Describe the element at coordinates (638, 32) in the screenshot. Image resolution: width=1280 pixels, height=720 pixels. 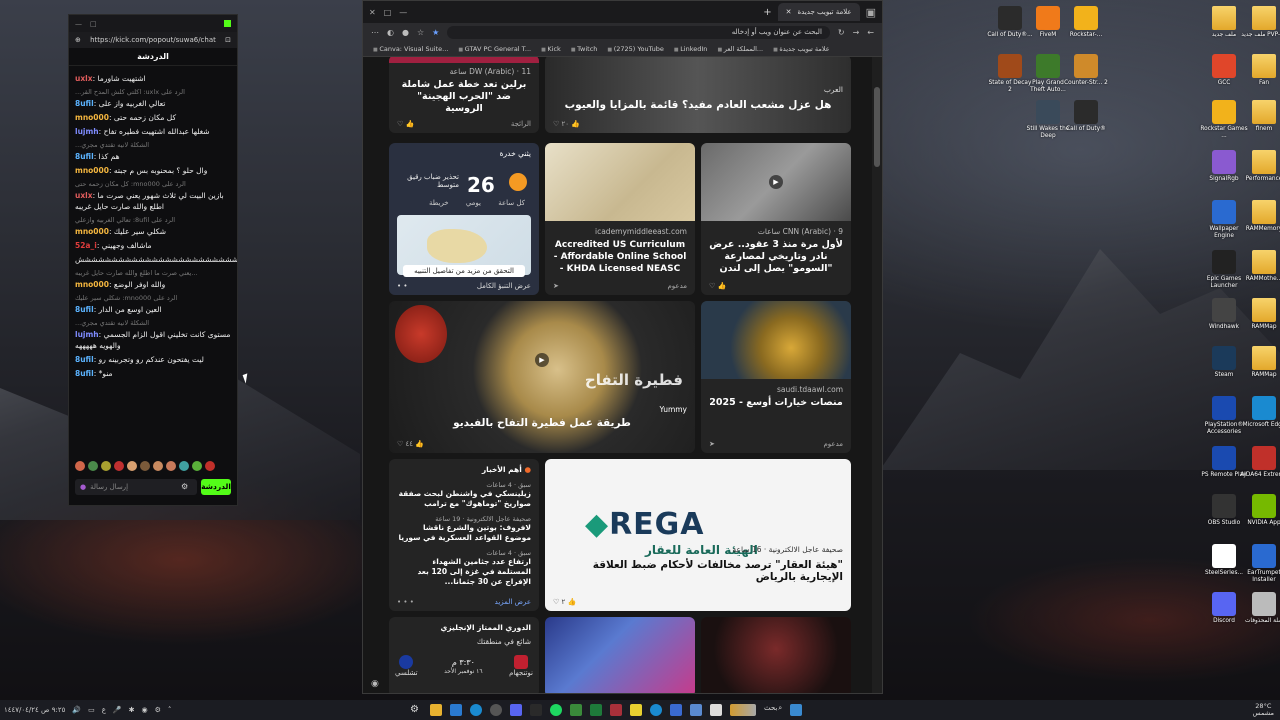
I see `address-input: البحث عن عنوان ويب أو إدخاله` at that location.